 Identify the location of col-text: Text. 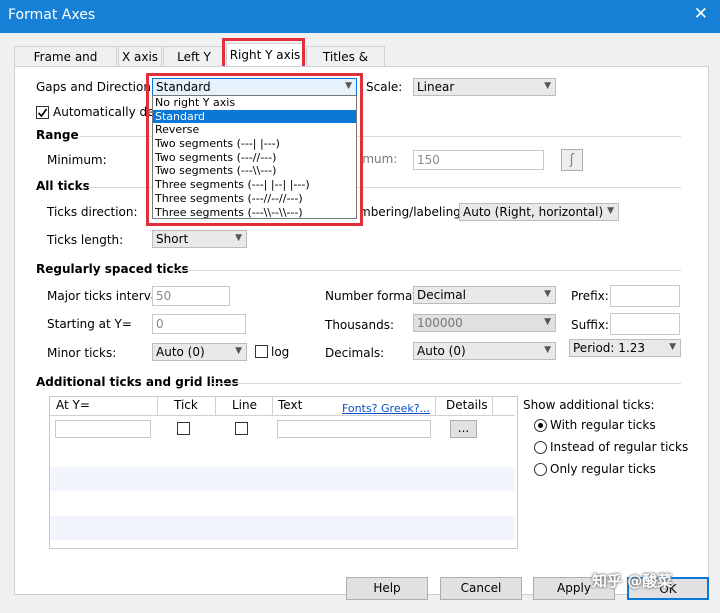
(290, 405).